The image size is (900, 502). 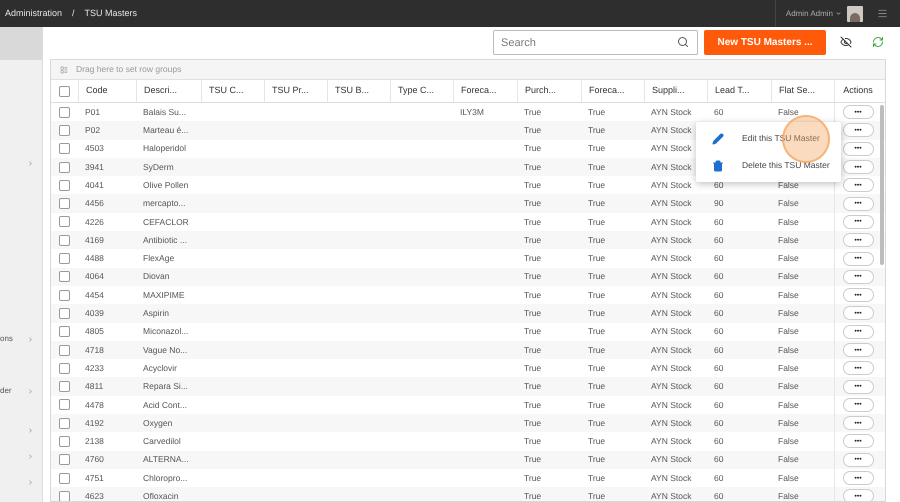 I want to click on search-field: Search, so click(x=595, y=42).